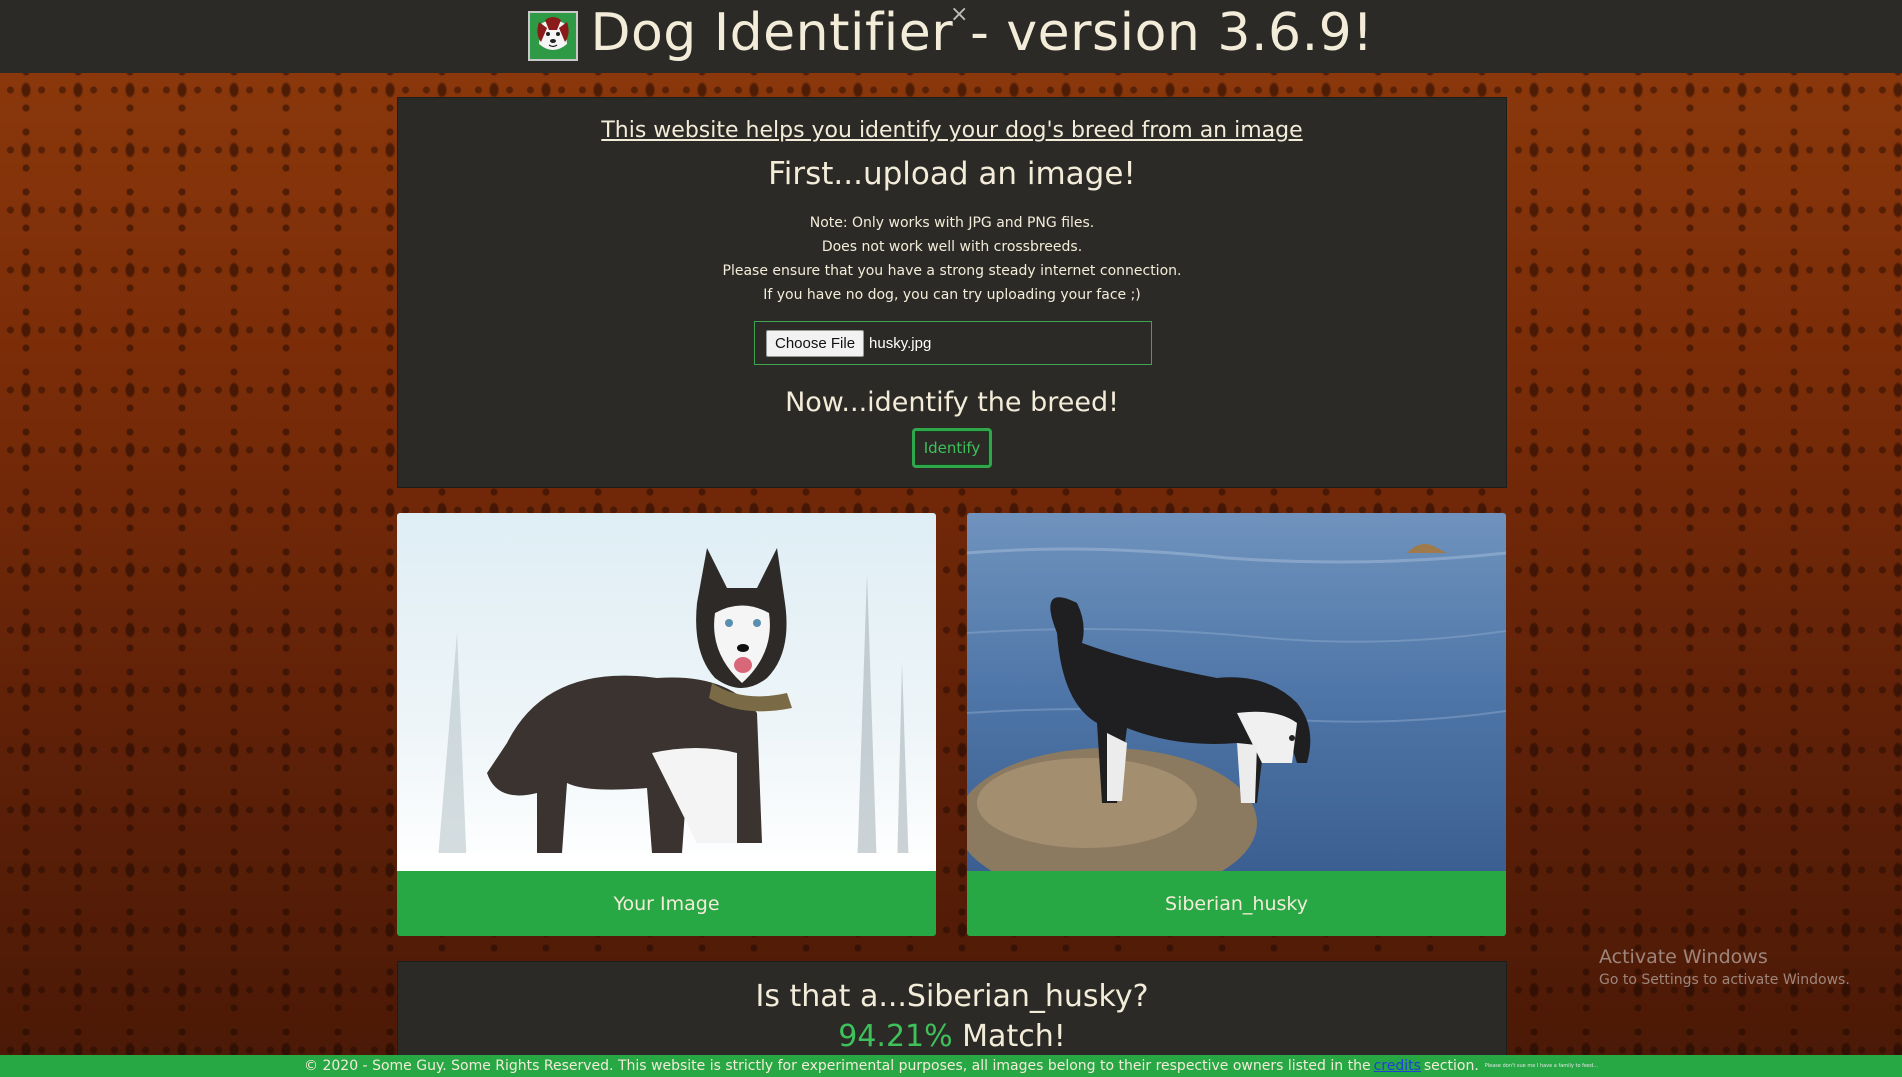 The height and width of the screenshot is (1077, 1902). Describe the element at coordinates (895, 1036) in the screenshot. I see `match-percent: 94.21%` at that location.